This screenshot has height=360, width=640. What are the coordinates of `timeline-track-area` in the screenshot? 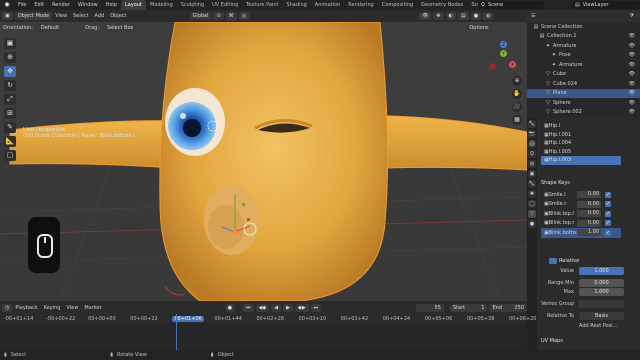 It's located at (263, 332).